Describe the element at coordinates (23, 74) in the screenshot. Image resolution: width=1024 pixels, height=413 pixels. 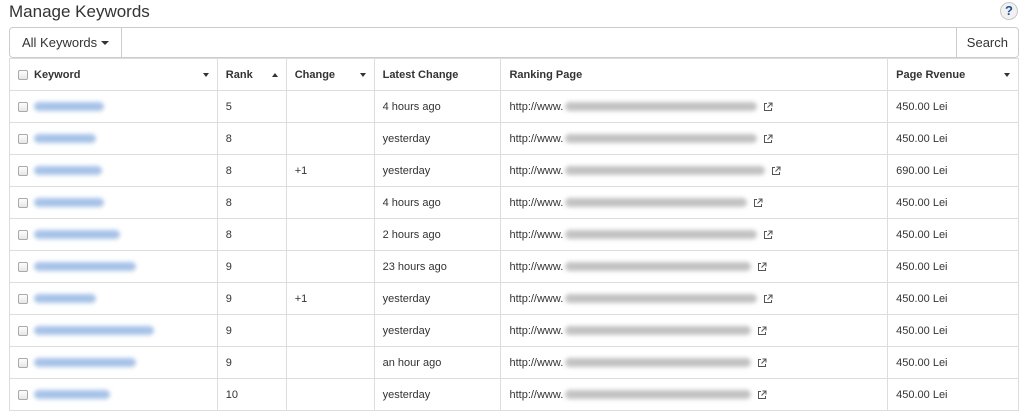
I see `select-all-checkbox` at that location.